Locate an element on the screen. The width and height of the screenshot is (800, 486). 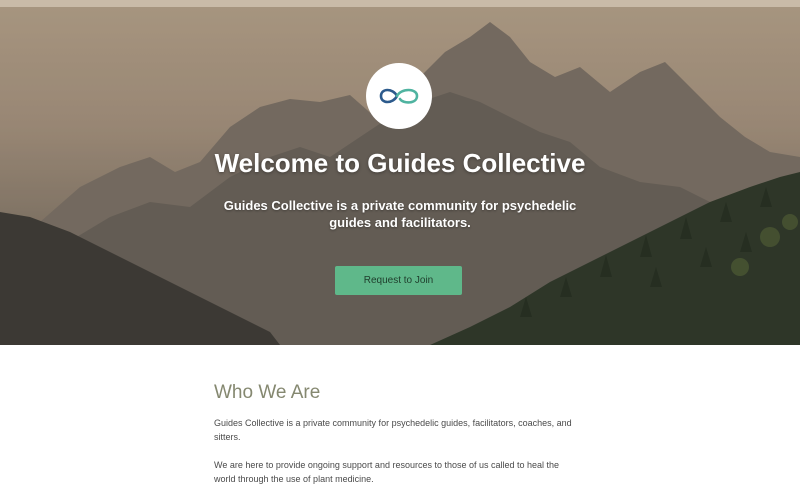
infinity-gc-logo-icon is located at coordinates (399, 96).